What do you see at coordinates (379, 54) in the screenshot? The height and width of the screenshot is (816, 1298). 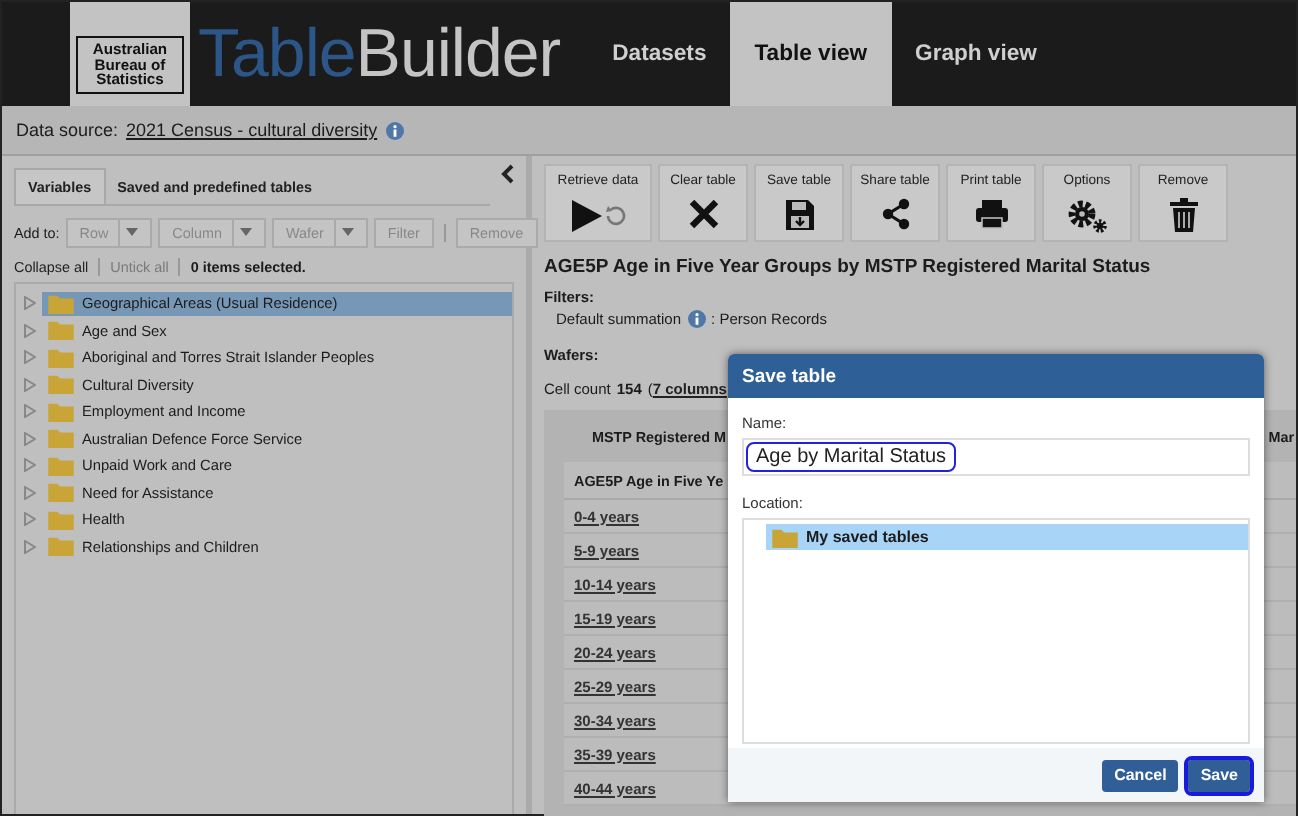 I see `app-title: TableBuilder` at bounding box center [379, 54].